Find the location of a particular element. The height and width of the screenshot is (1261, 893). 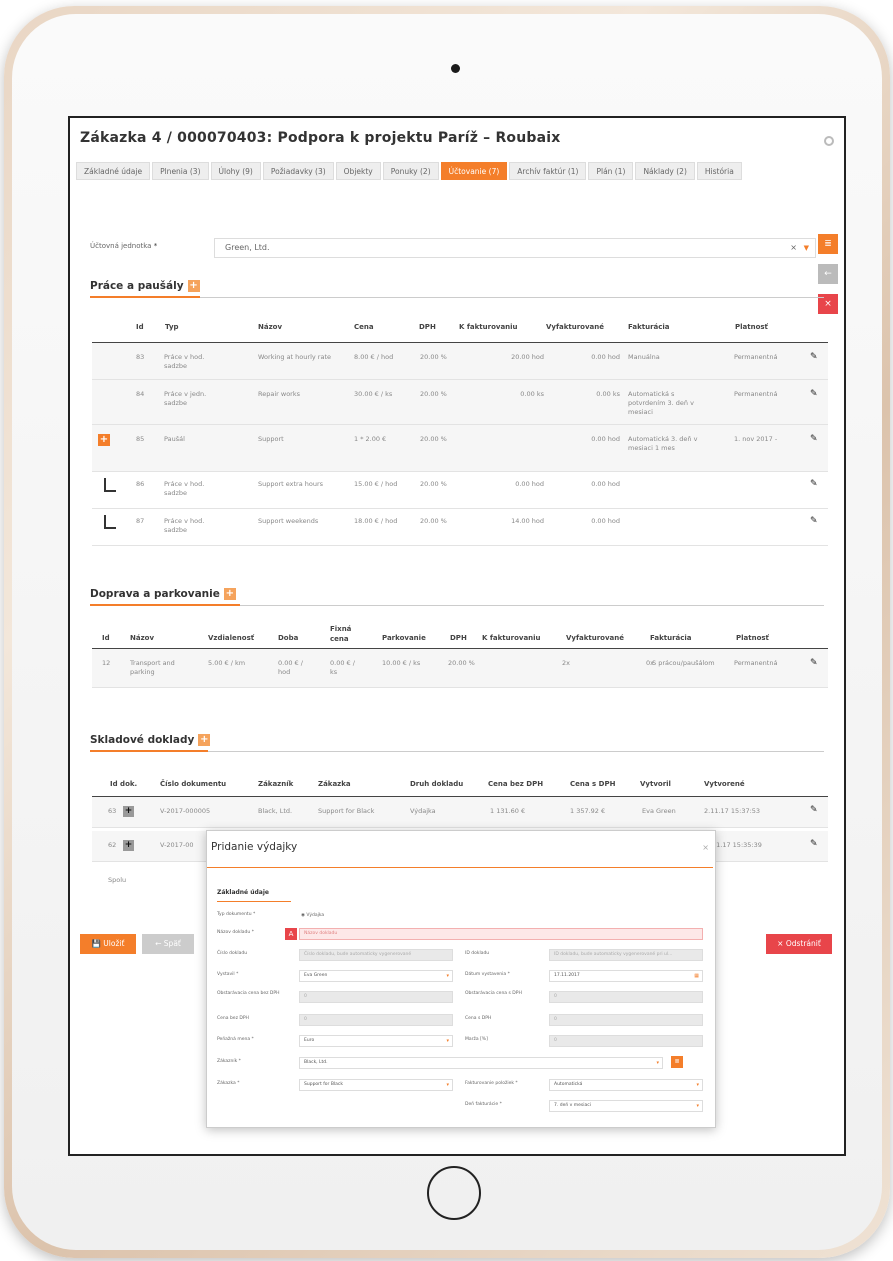

save-button: 💾 Uložiť is located at coordinates (108, 944).